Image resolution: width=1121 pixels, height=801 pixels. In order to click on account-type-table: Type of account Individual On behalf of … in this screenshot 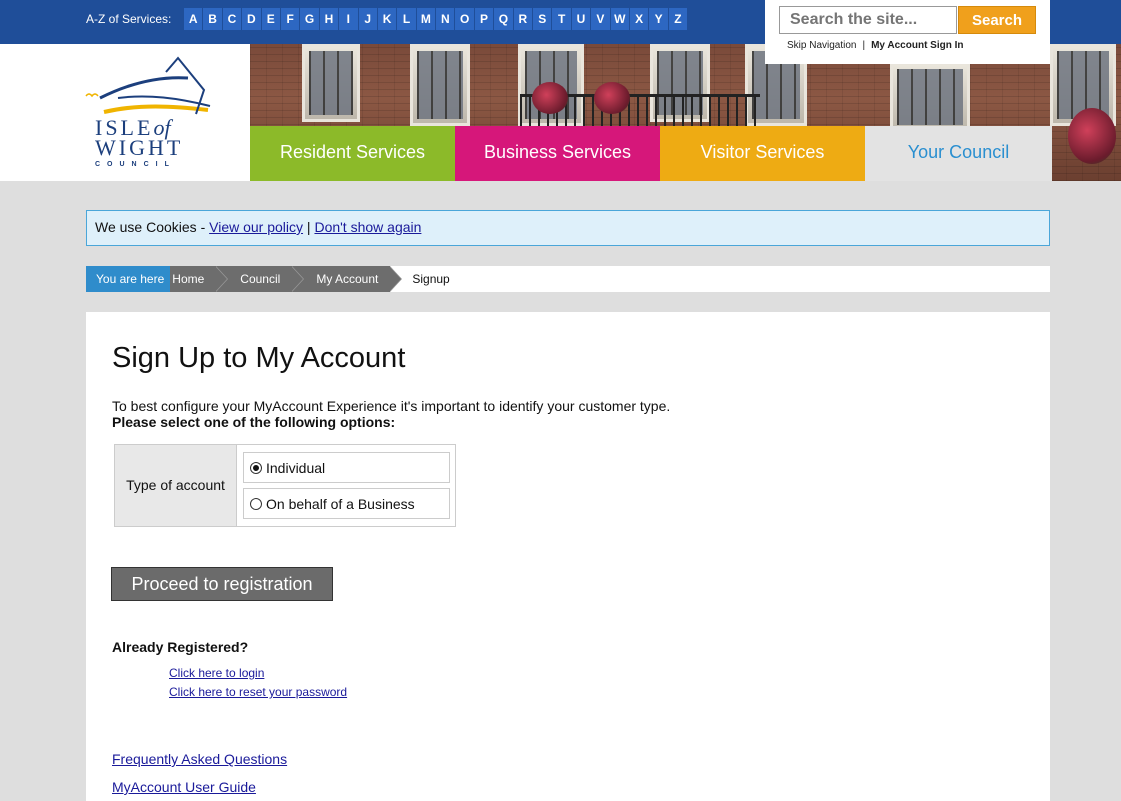, I will do `click(285, 485)`.